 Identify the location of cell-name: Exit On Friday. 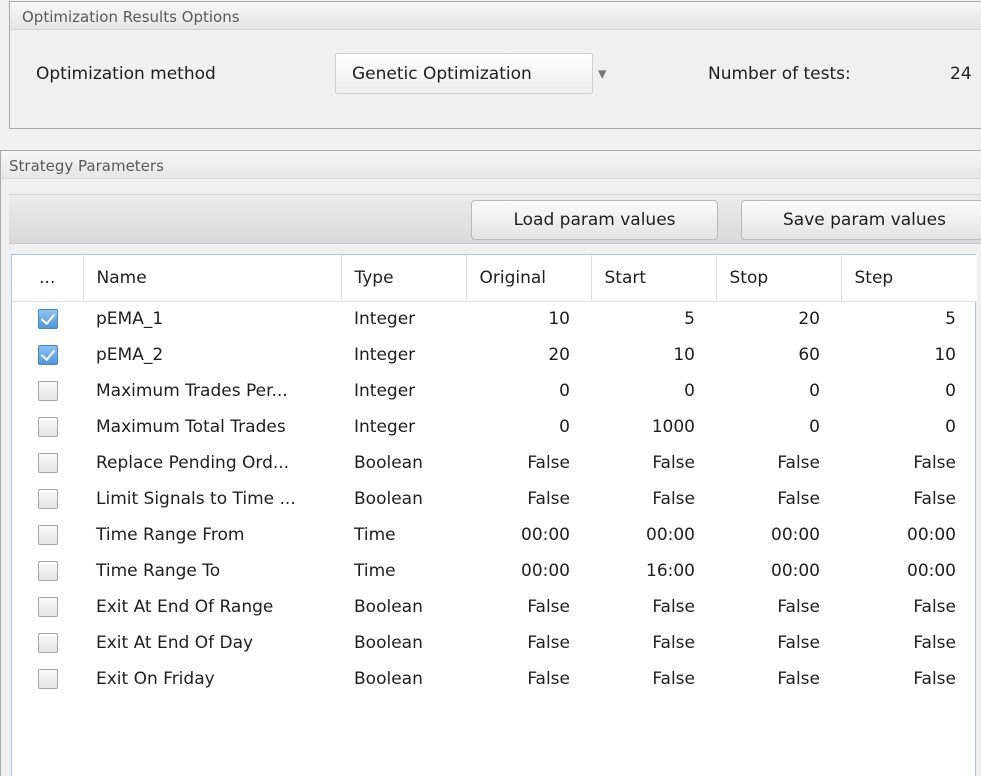
(212, 679).